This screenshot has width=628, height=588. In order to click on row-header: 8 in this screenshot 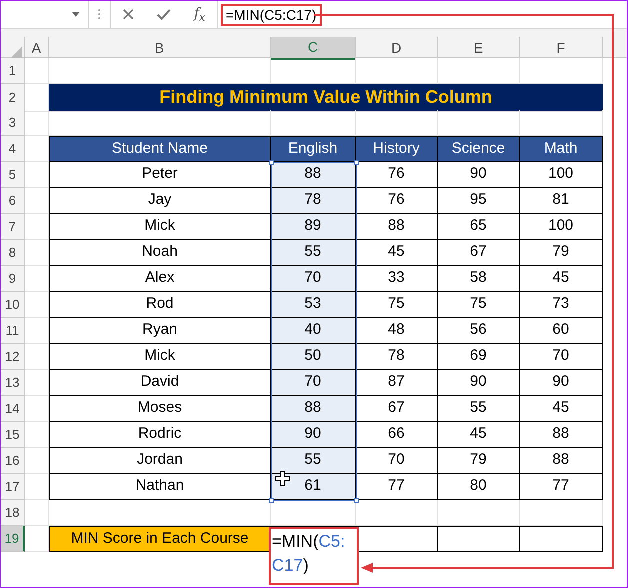, I will do `click(13, 253)`.